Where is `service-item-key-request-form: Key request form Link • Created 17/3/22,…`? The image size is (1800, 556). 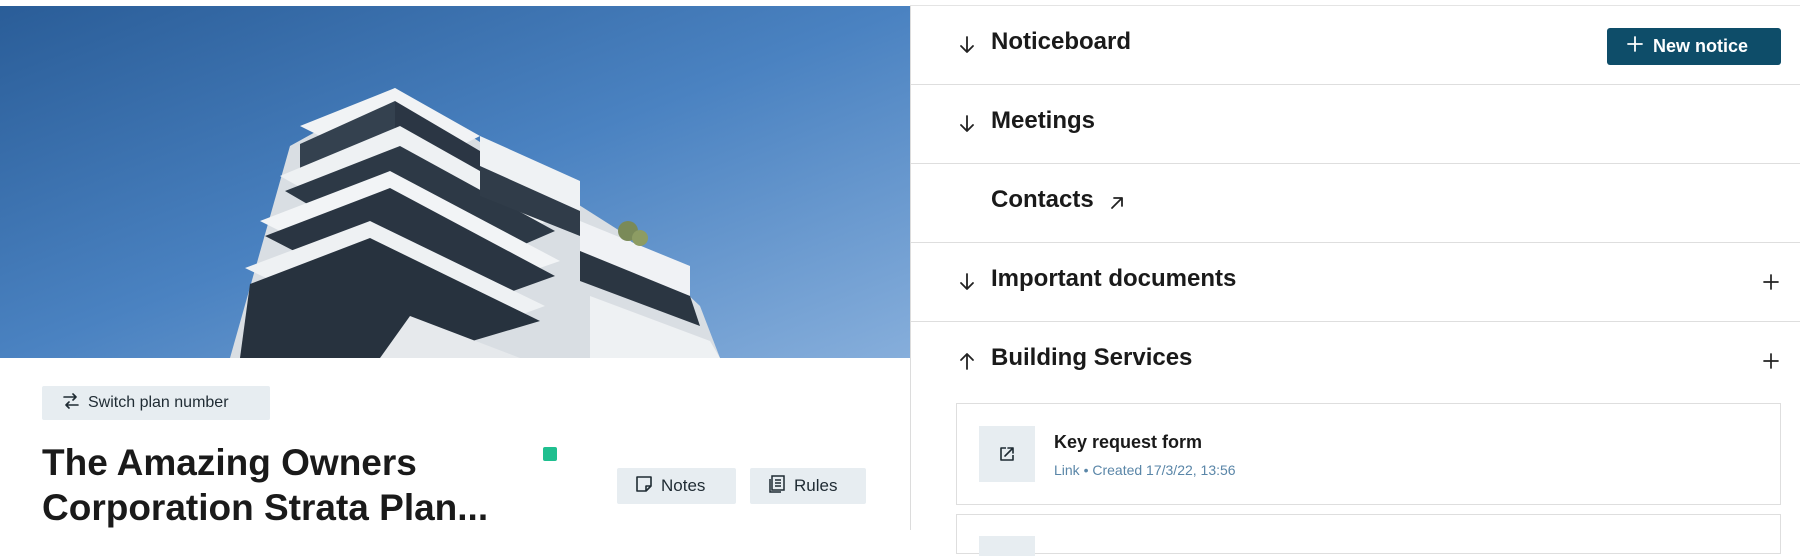 service-item-key-request-form: Key request form Link • Created 17/3/22,… is located at coordinates (1368, 454).